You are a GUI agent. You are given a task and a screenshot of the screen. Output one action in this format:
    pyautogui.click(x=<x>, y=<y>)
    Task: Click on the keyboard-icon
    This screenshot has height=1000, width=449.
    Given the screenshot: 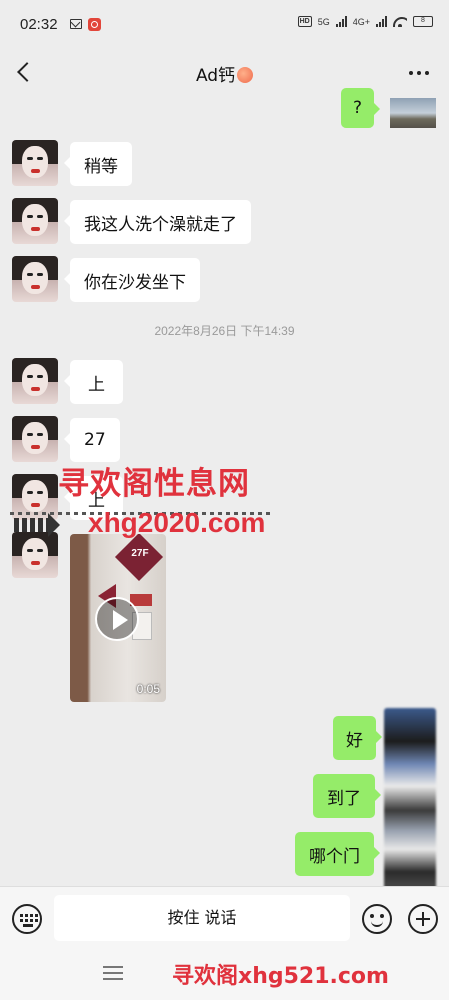 What is the action you would take?
    pyautogui.click(x=27, y=919)
    